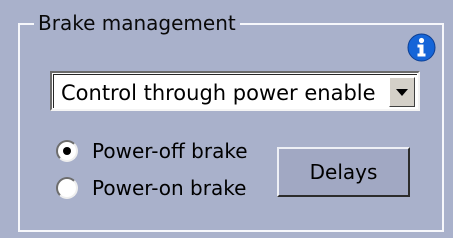  What do you see at coordinates (67, 188) in the screenshot?
I see `radio-button-unchecked-icon` at bounding box center [67, 188].